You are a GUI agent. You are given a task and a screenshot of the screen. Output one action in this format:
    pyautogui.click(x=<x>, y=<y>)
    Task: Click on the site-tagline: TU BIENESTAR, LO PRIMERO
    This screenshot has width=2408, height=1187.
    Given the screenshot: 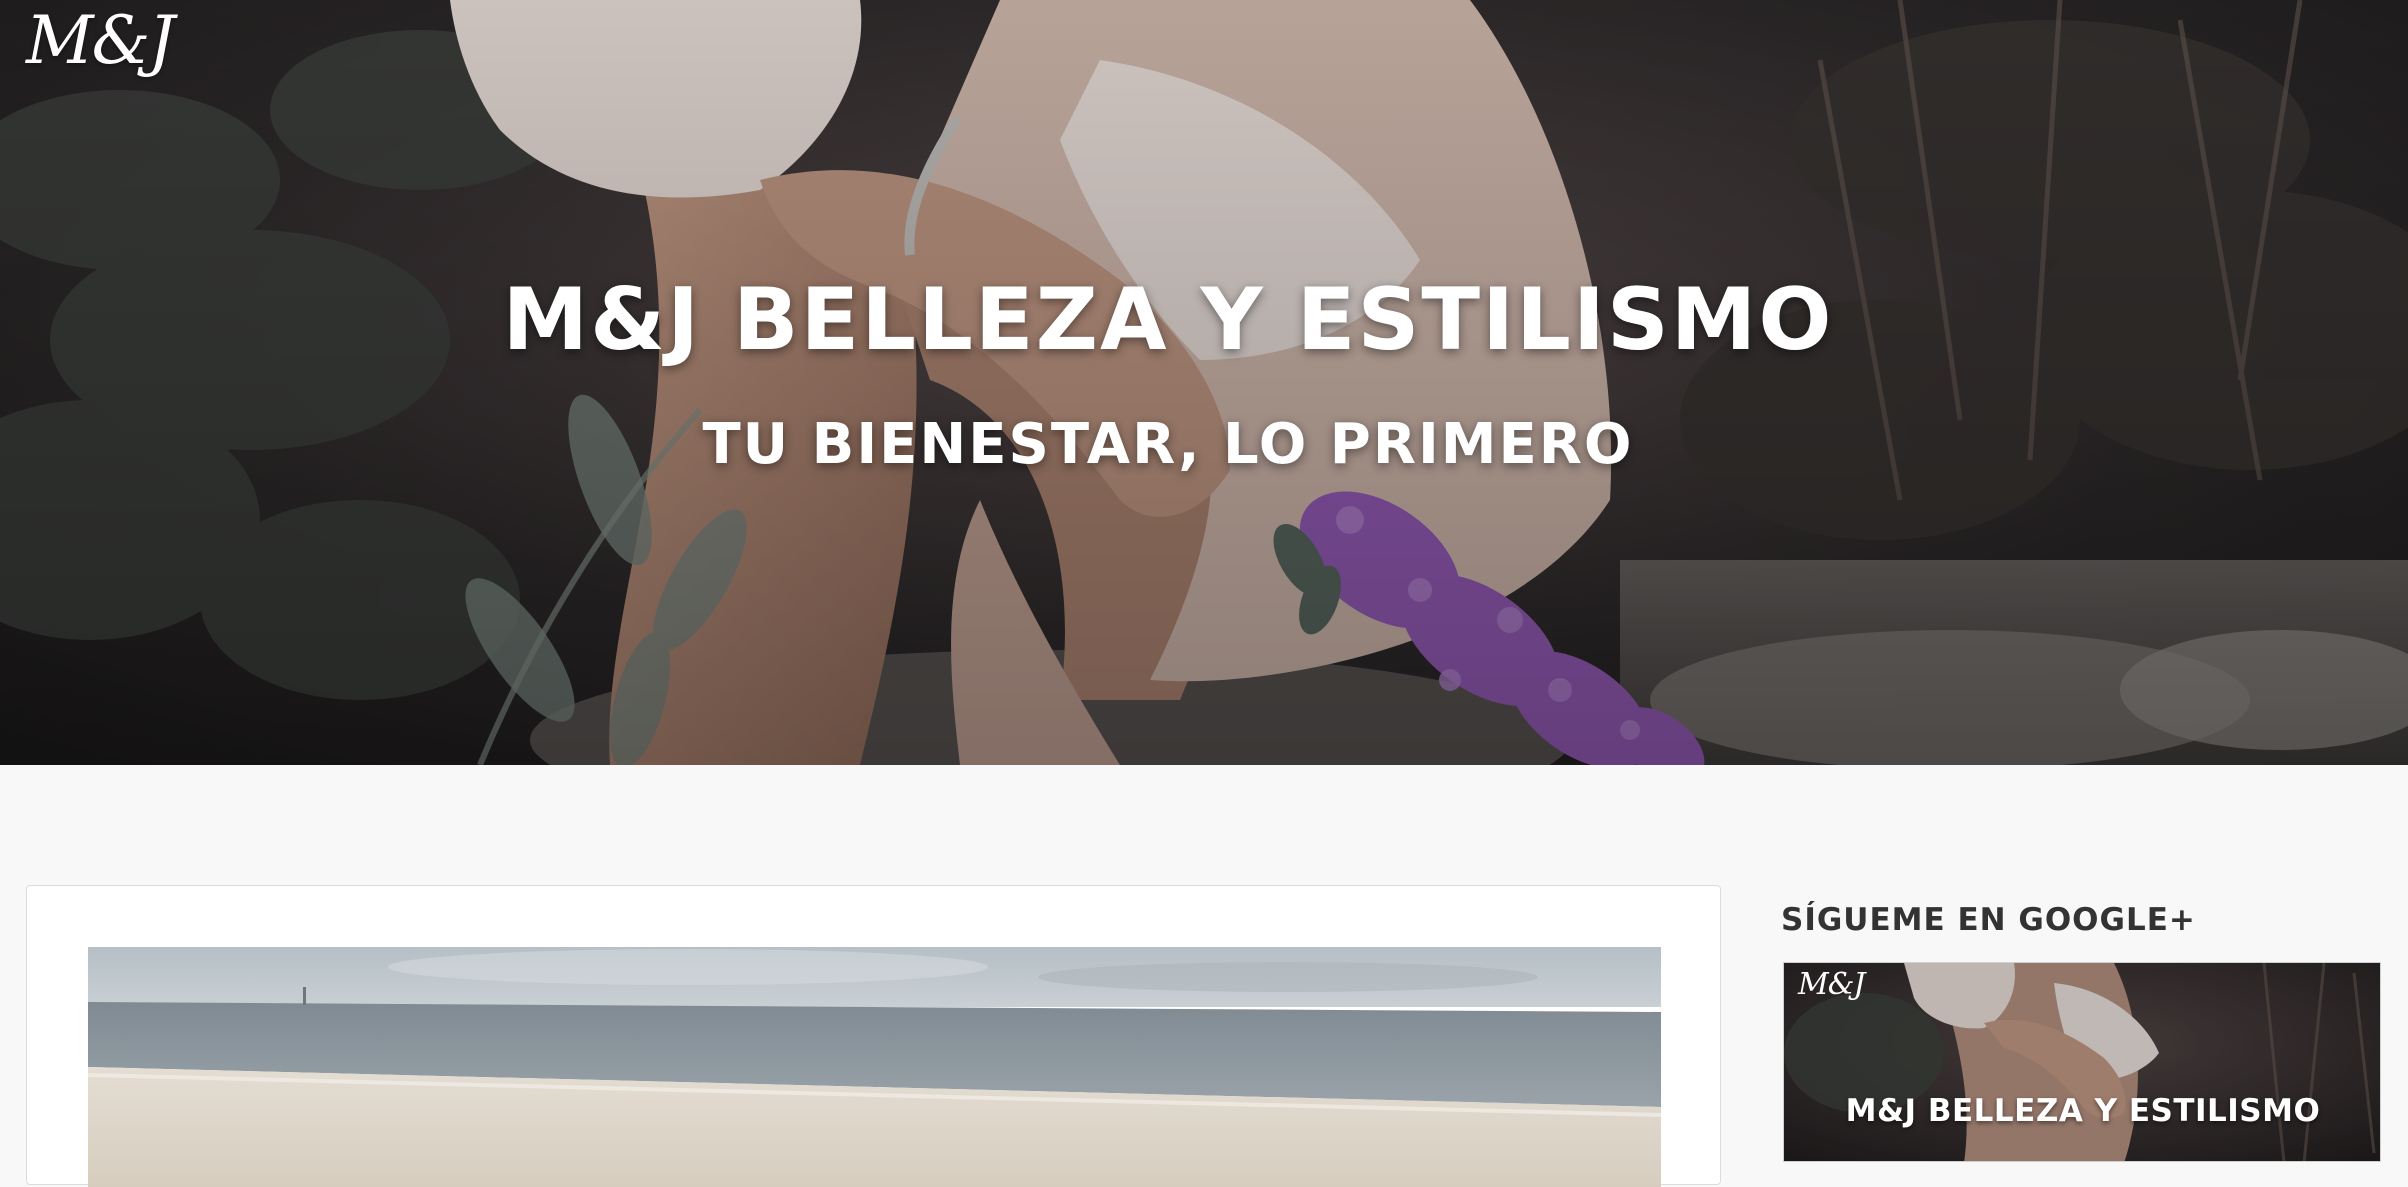 What is the action you would take?
    pyautogui.click(x=1168, y=444)
    